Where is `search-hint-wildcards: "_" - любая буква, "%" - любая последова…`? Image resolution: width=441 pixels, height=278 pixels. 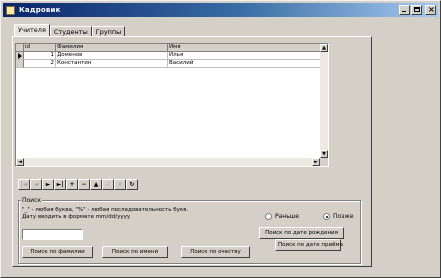 search-hint-wildcards: "_" - любая буква, "%" - любая последова… is located at coordinates (105, 210).